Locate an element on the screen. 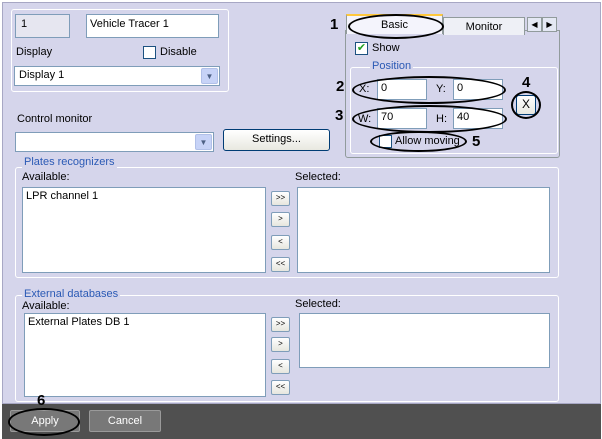 The image size is (602, 439). chevron-left-icon: ◀ is located at coordinates (534, 24).